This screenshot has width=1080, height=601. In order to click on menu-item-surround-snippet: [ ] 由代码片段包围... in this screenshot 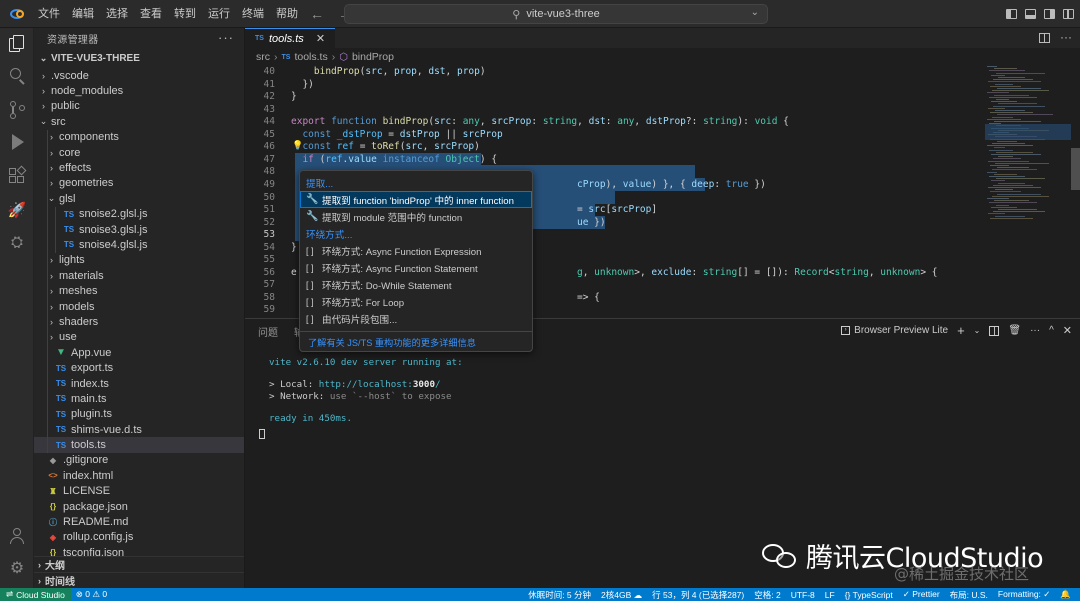, I will do `click(416, 318)`.